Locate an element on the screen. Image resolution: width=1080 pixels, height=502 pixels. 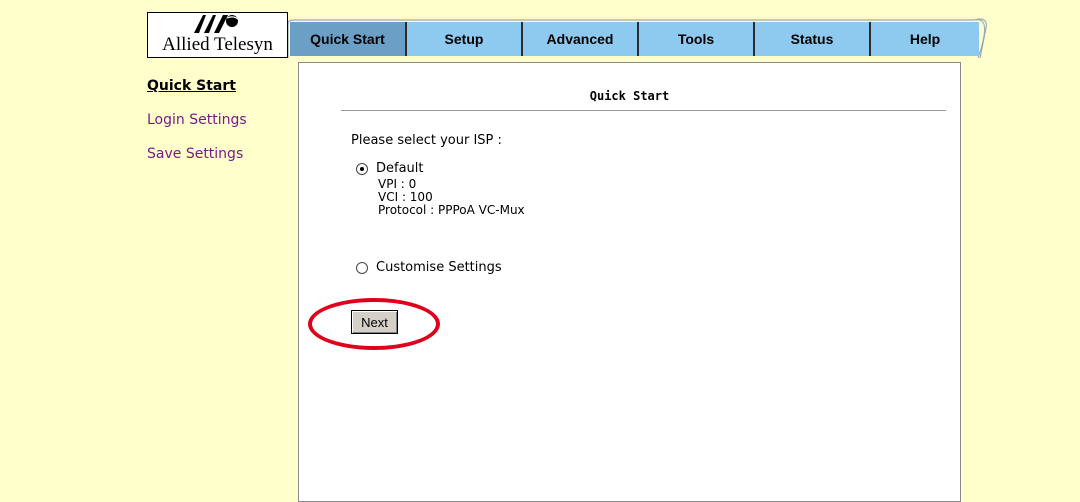
radio-default-label: Default is located at coordinates (400, 168).